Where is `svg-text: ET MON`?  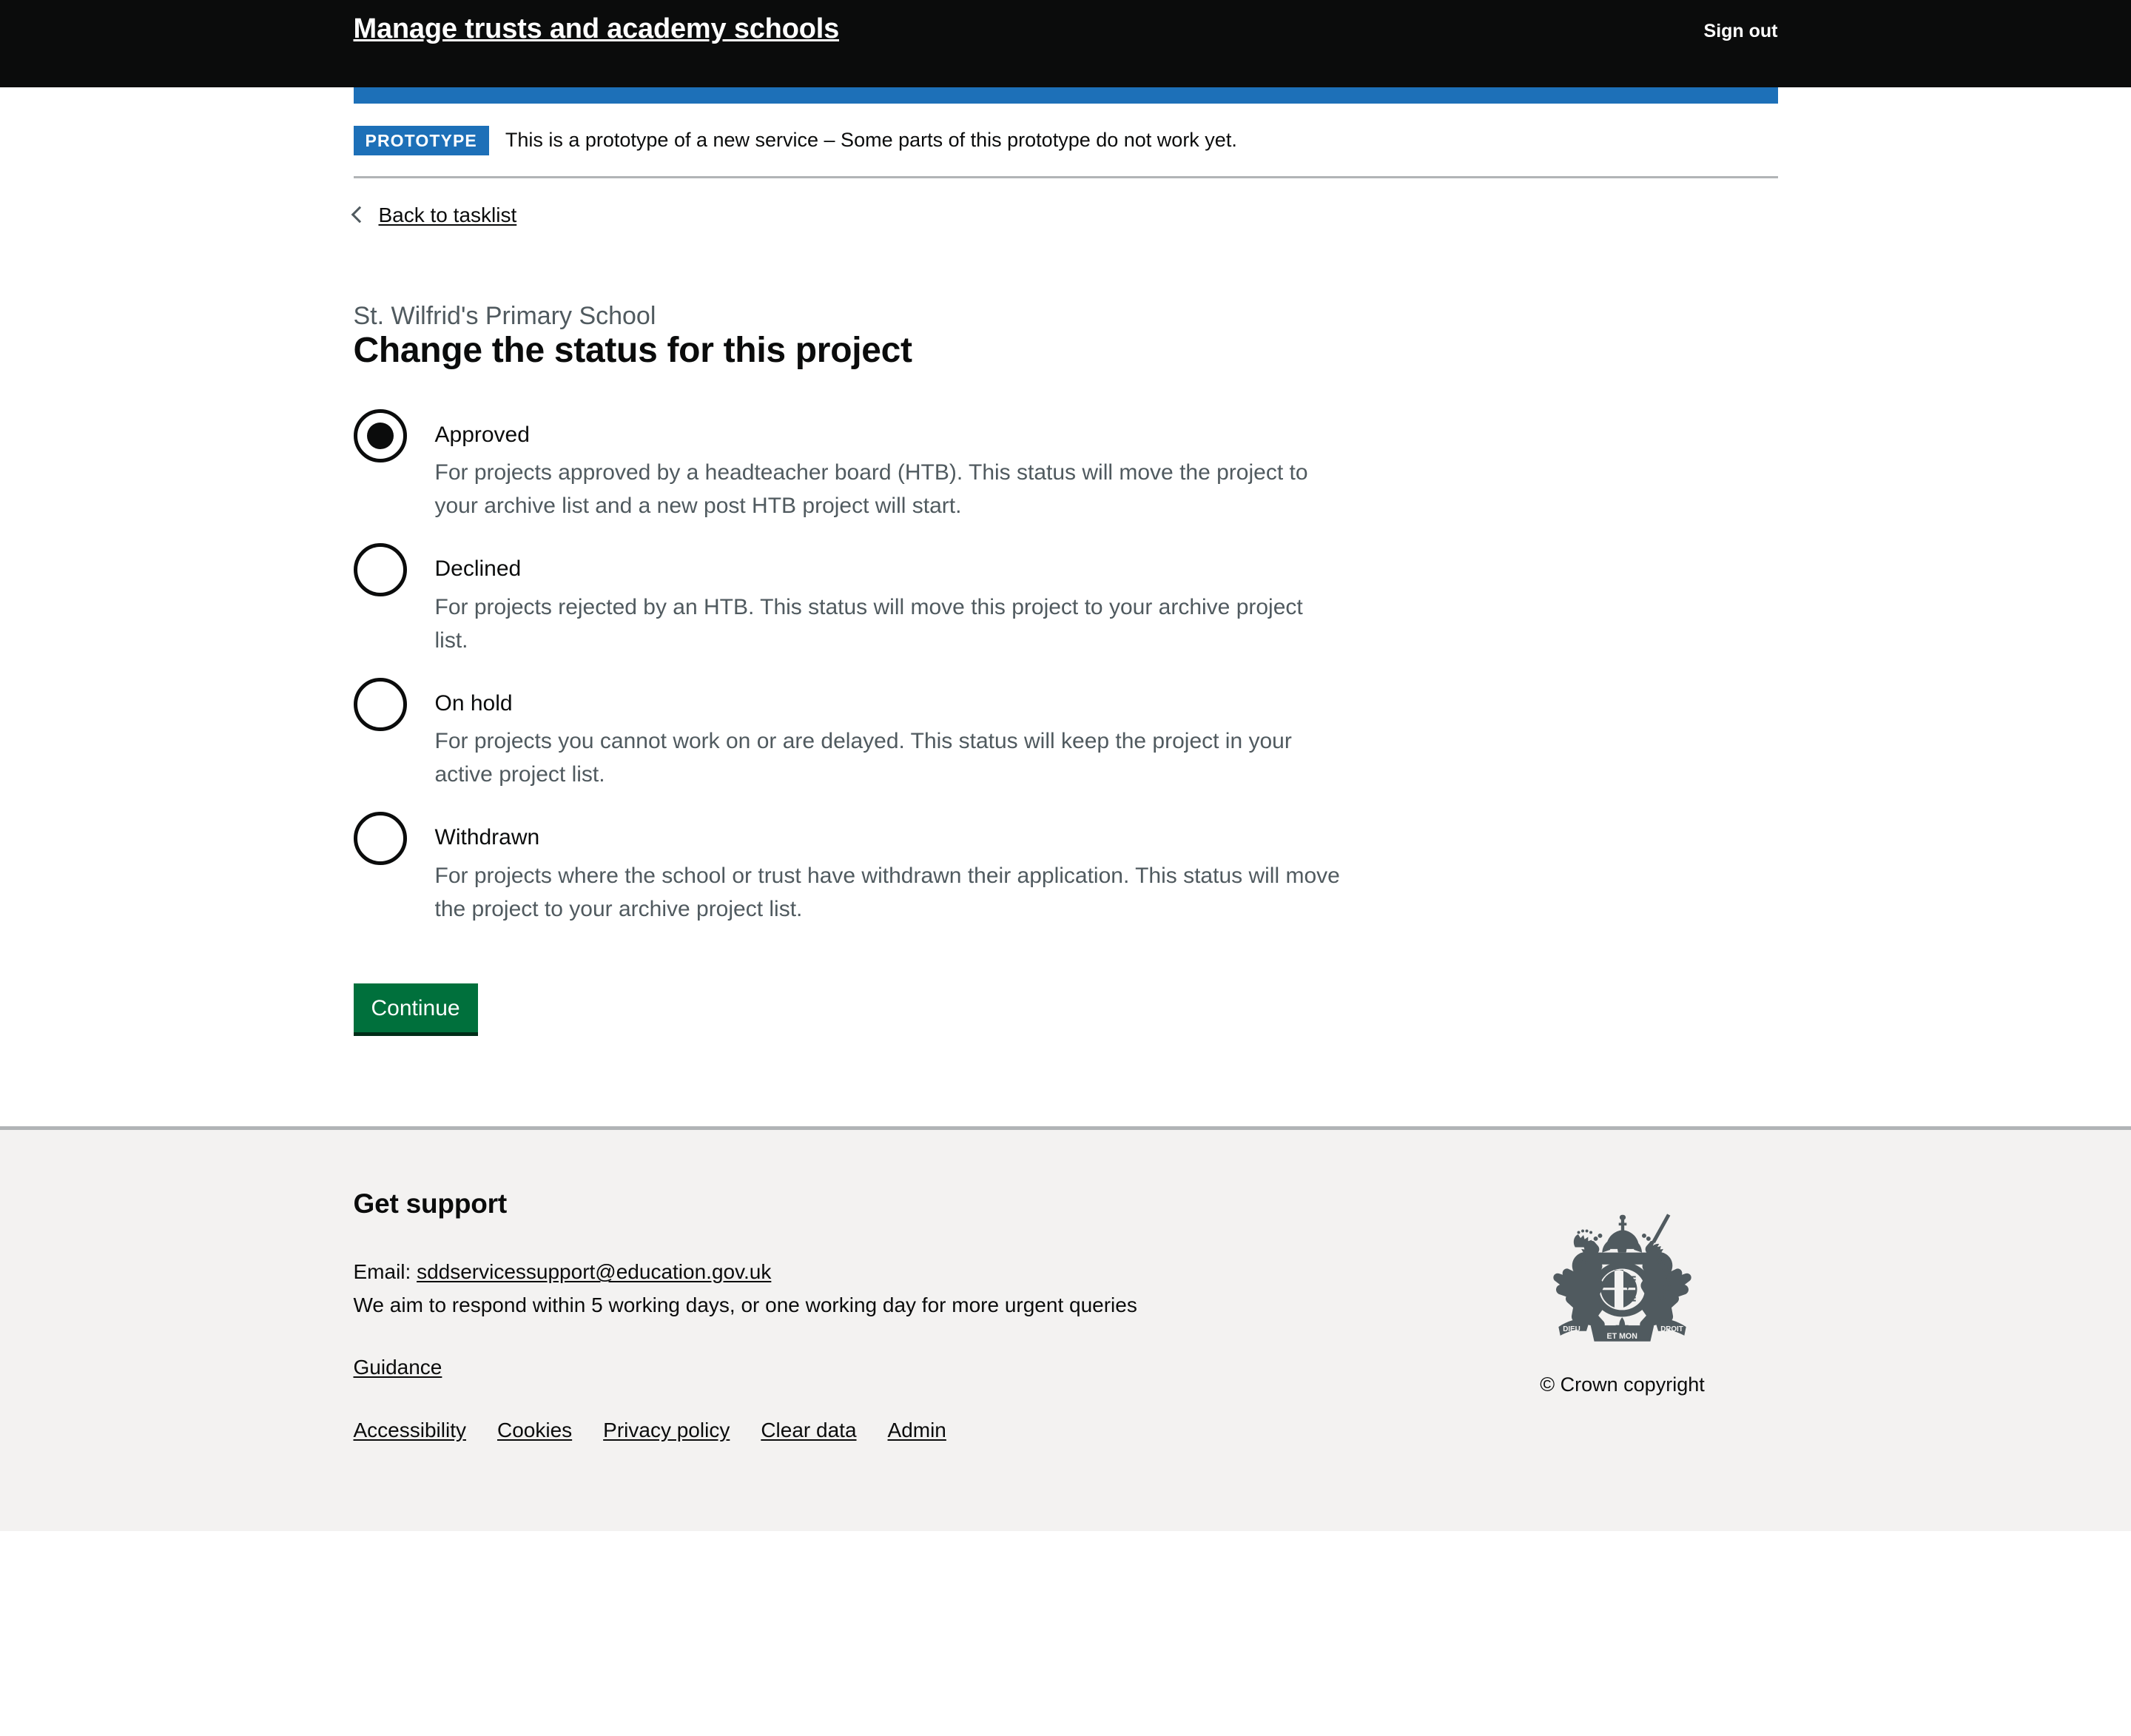
svg-text: ET MON is located at coordinates (1621, 1335).